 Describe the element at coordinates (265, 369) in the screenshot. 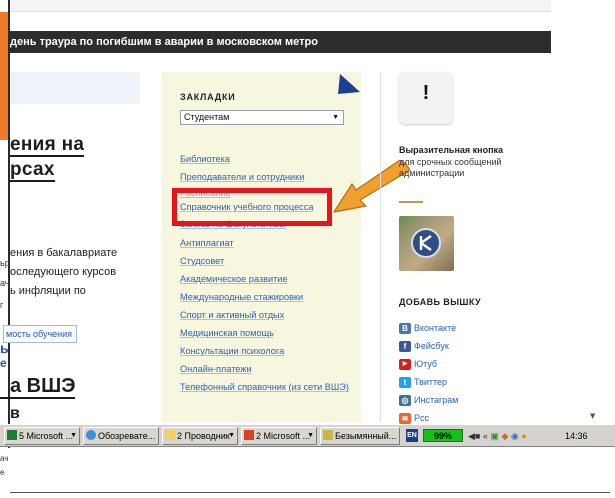

I see `bookmark-online-payments: Онлайн-платежи` at that location.